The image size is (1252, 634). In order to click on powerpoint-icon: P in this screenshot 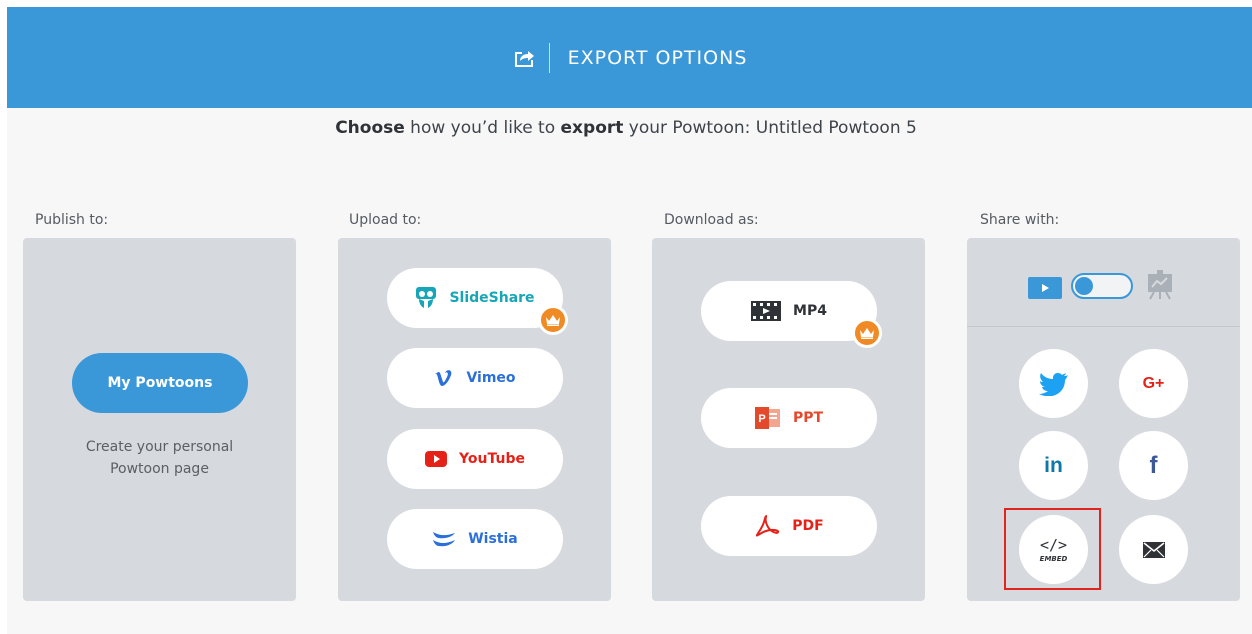, I will do `click(767, 418)`.